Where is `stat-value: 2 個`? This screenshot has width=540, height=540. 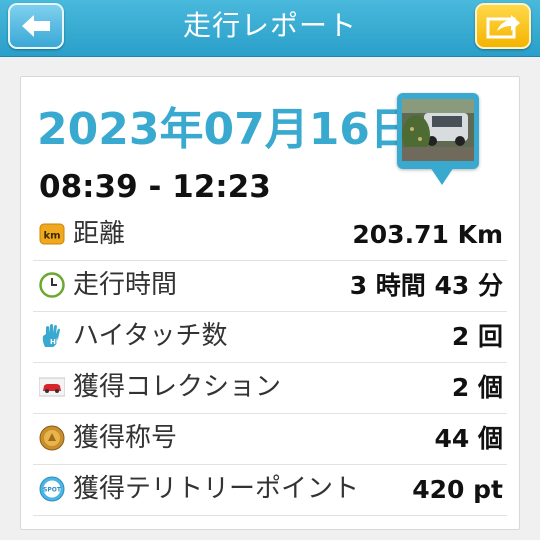
stat-value: 2 個 is located at coordinates (477, 387).